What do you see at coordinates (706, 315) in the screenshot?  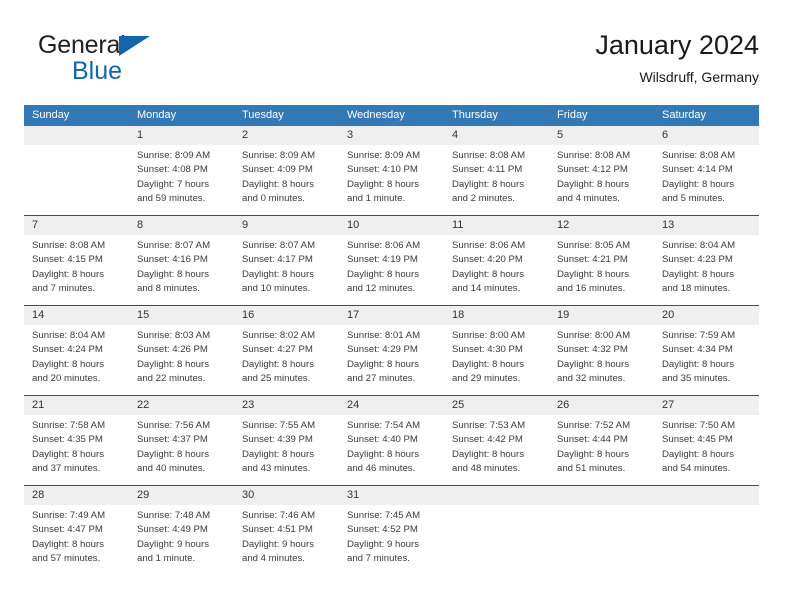 I see `day-number: 20` at bounding box center [706, 315].